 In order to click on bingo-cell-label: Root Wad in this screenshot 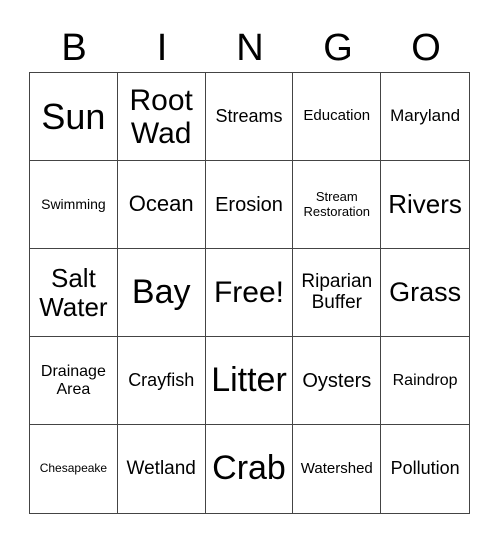, I will do `click(161, 116)`.